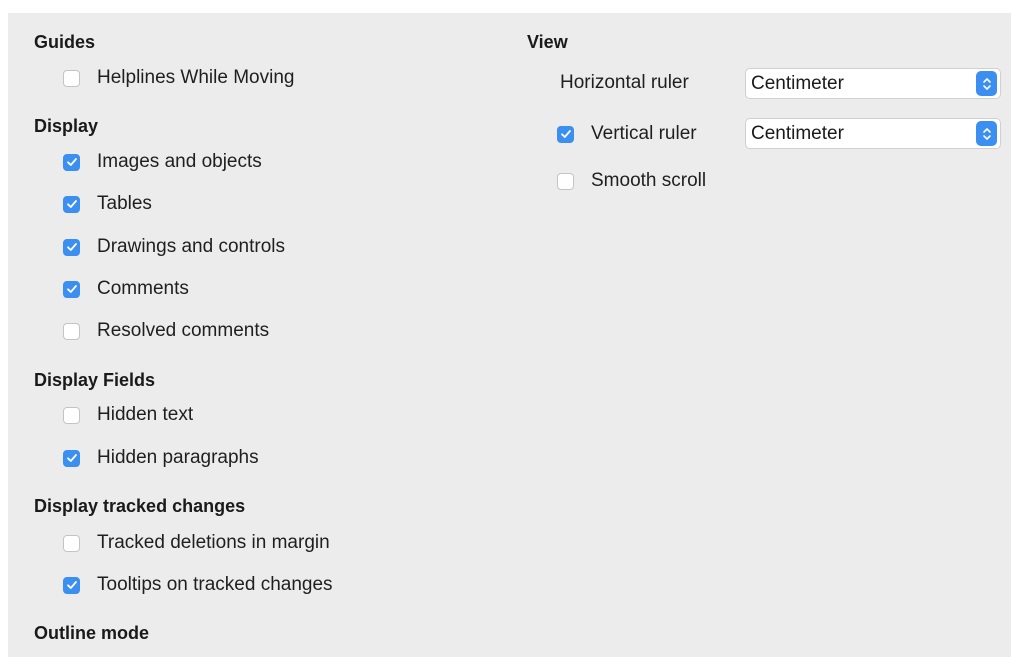  I want to click on images-objects-label: Images and objects, so click(179, 161).